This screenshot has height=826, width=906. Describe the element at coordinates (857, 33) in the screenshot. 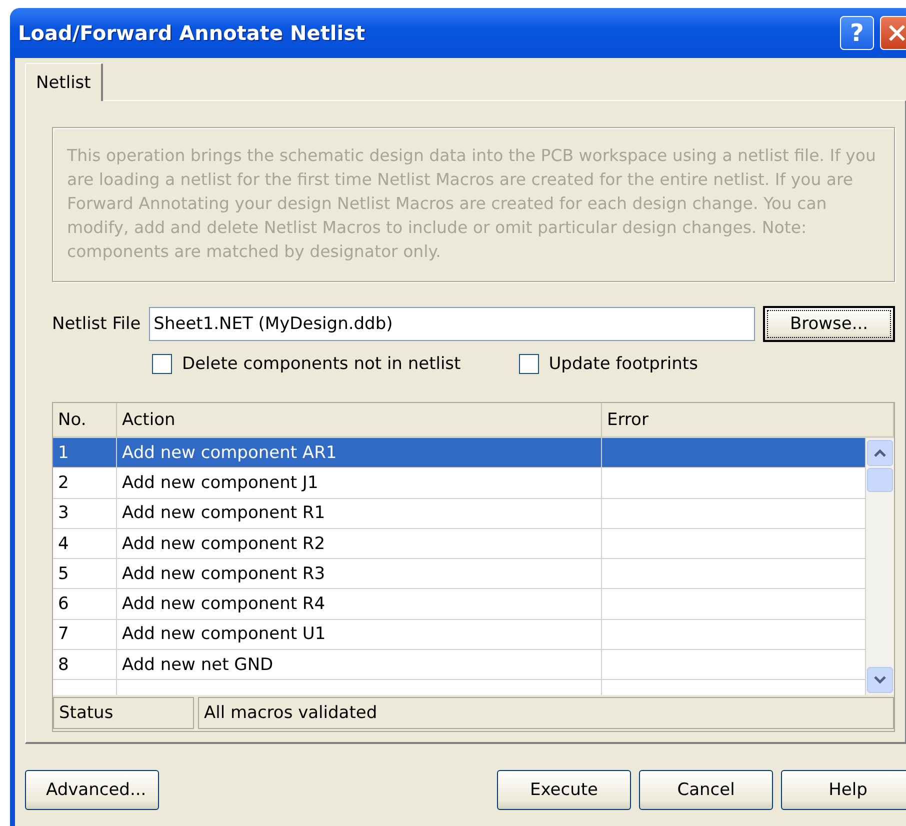

I see `help-button: ?` at that location.